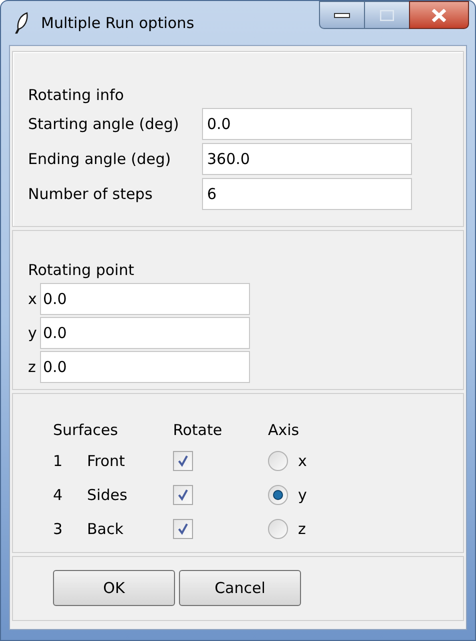 Image resolution: width=476 pixels, height=641 pixels. I want to click on section-heading: Rotating point, so click(82, 270).